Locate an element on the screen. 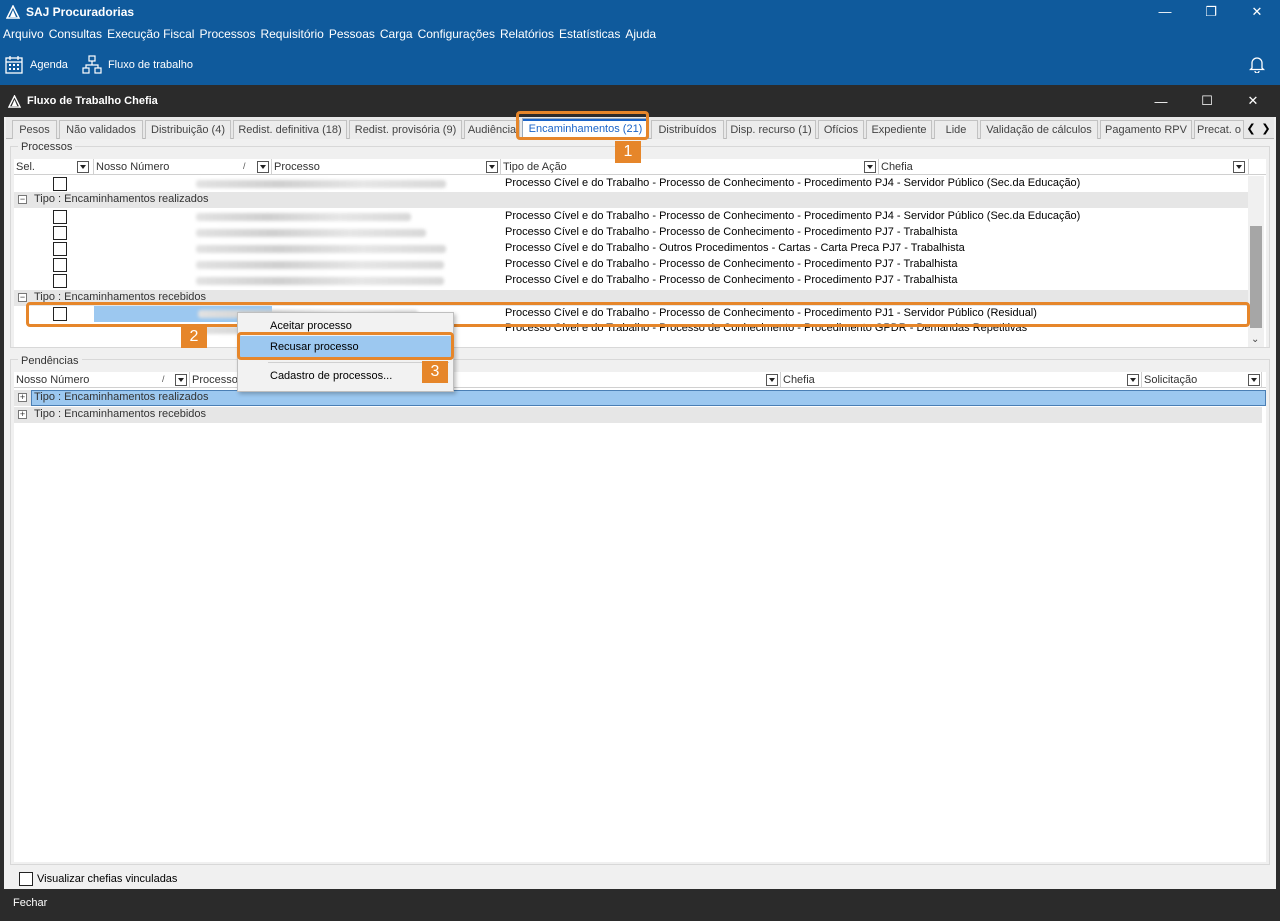 The height and width of the screenshot is (921, 1280). menu-ajuda: Ajuda is located at coordinates (643, 34).